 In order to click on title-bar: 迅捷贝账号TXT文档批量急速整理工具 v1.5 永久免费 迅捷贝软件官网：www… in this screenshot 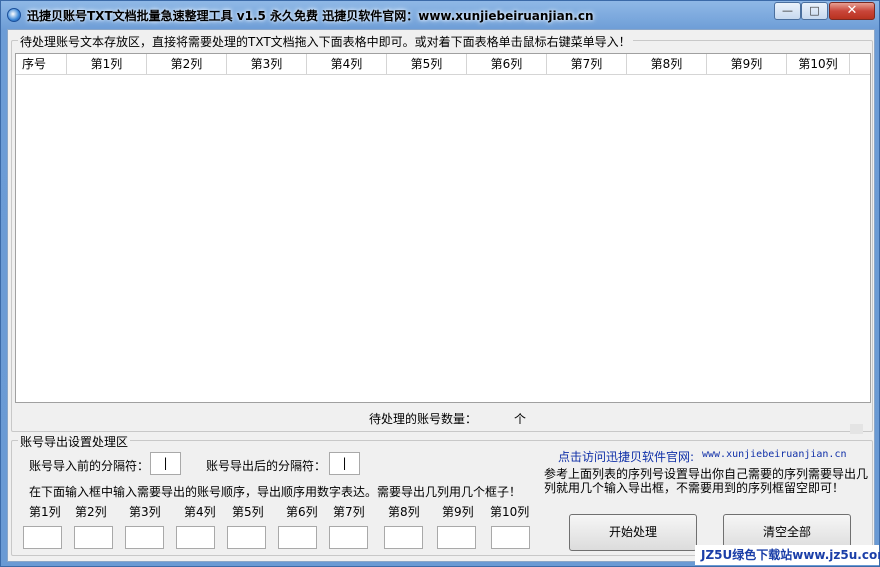, I will do `click(440, 15)`.